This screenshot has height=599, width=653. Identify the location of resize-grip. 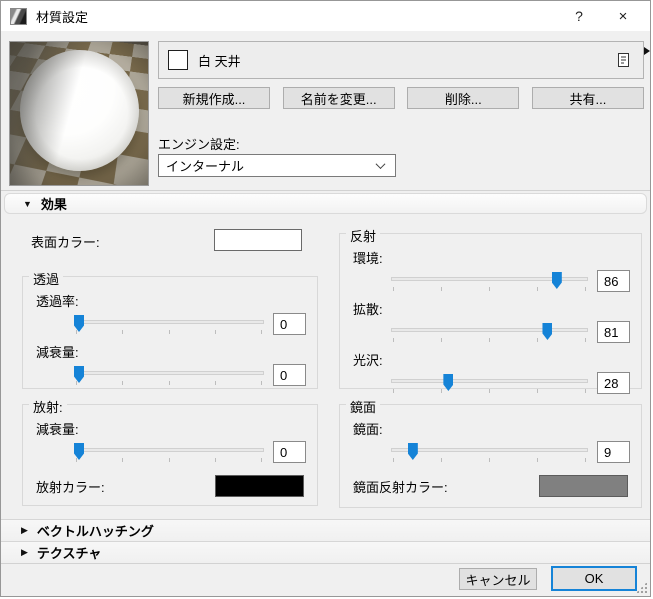
(641, 587).